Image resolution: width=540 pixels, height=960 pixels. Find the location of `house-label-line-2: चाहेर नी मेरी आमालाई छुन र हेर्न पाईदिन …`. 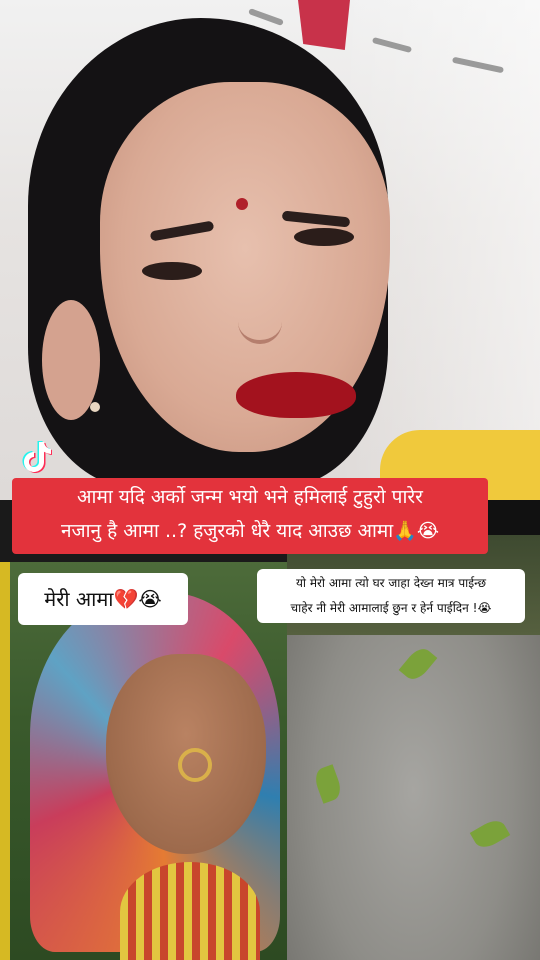

house-label-line-2: चाहेर नी मेरी आमालाई छुन र हेर्न पाईदिन … is located at coordinates (391, 608).